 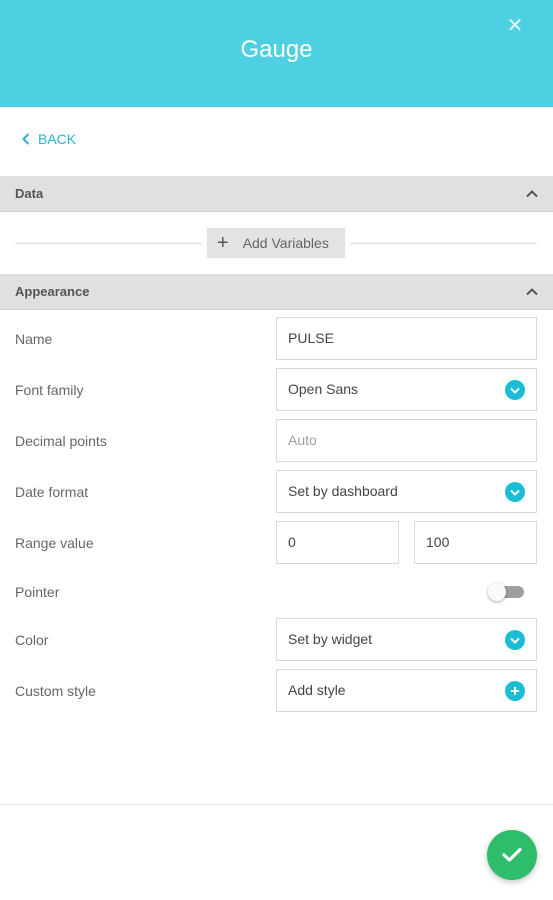 I want to click on decimal-points-label: Decimal points, so click(x=61, y=441).